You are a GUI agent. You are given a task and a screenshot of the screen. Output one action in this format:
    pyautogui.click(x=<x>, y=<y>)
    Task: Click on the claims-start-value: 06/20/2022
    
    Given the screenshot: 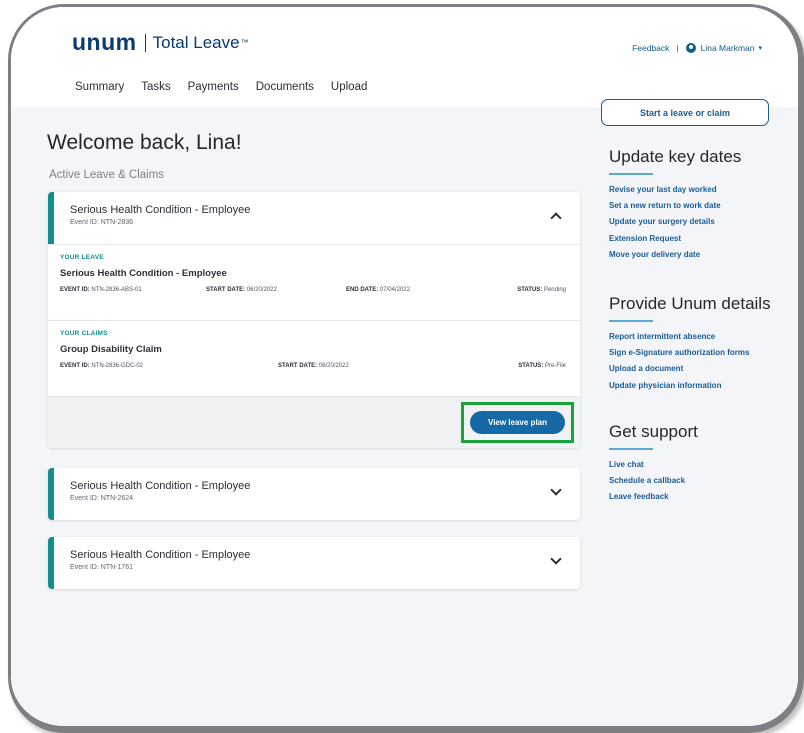 What is the action you would take?
    pyautogui.click(x=333, y=366)
    